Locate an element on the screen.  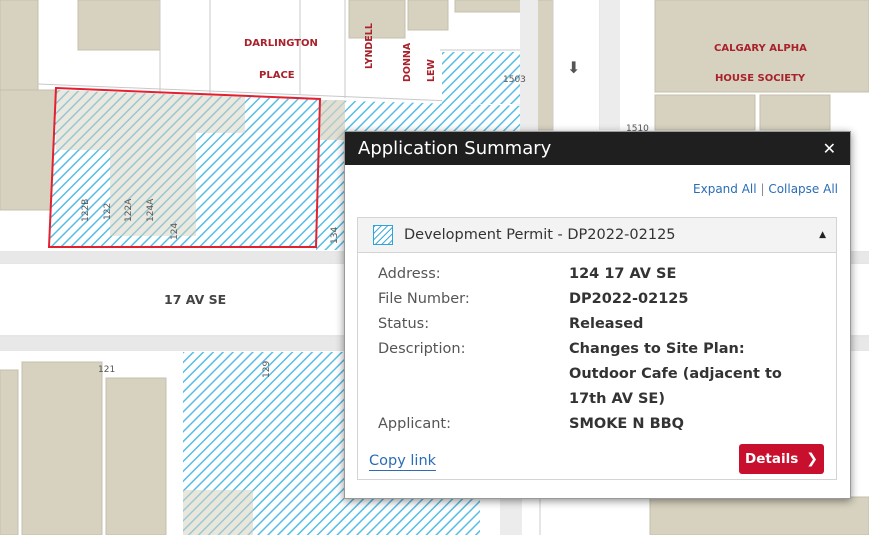
lot-number: 134 is located at coordinates (335, 235).